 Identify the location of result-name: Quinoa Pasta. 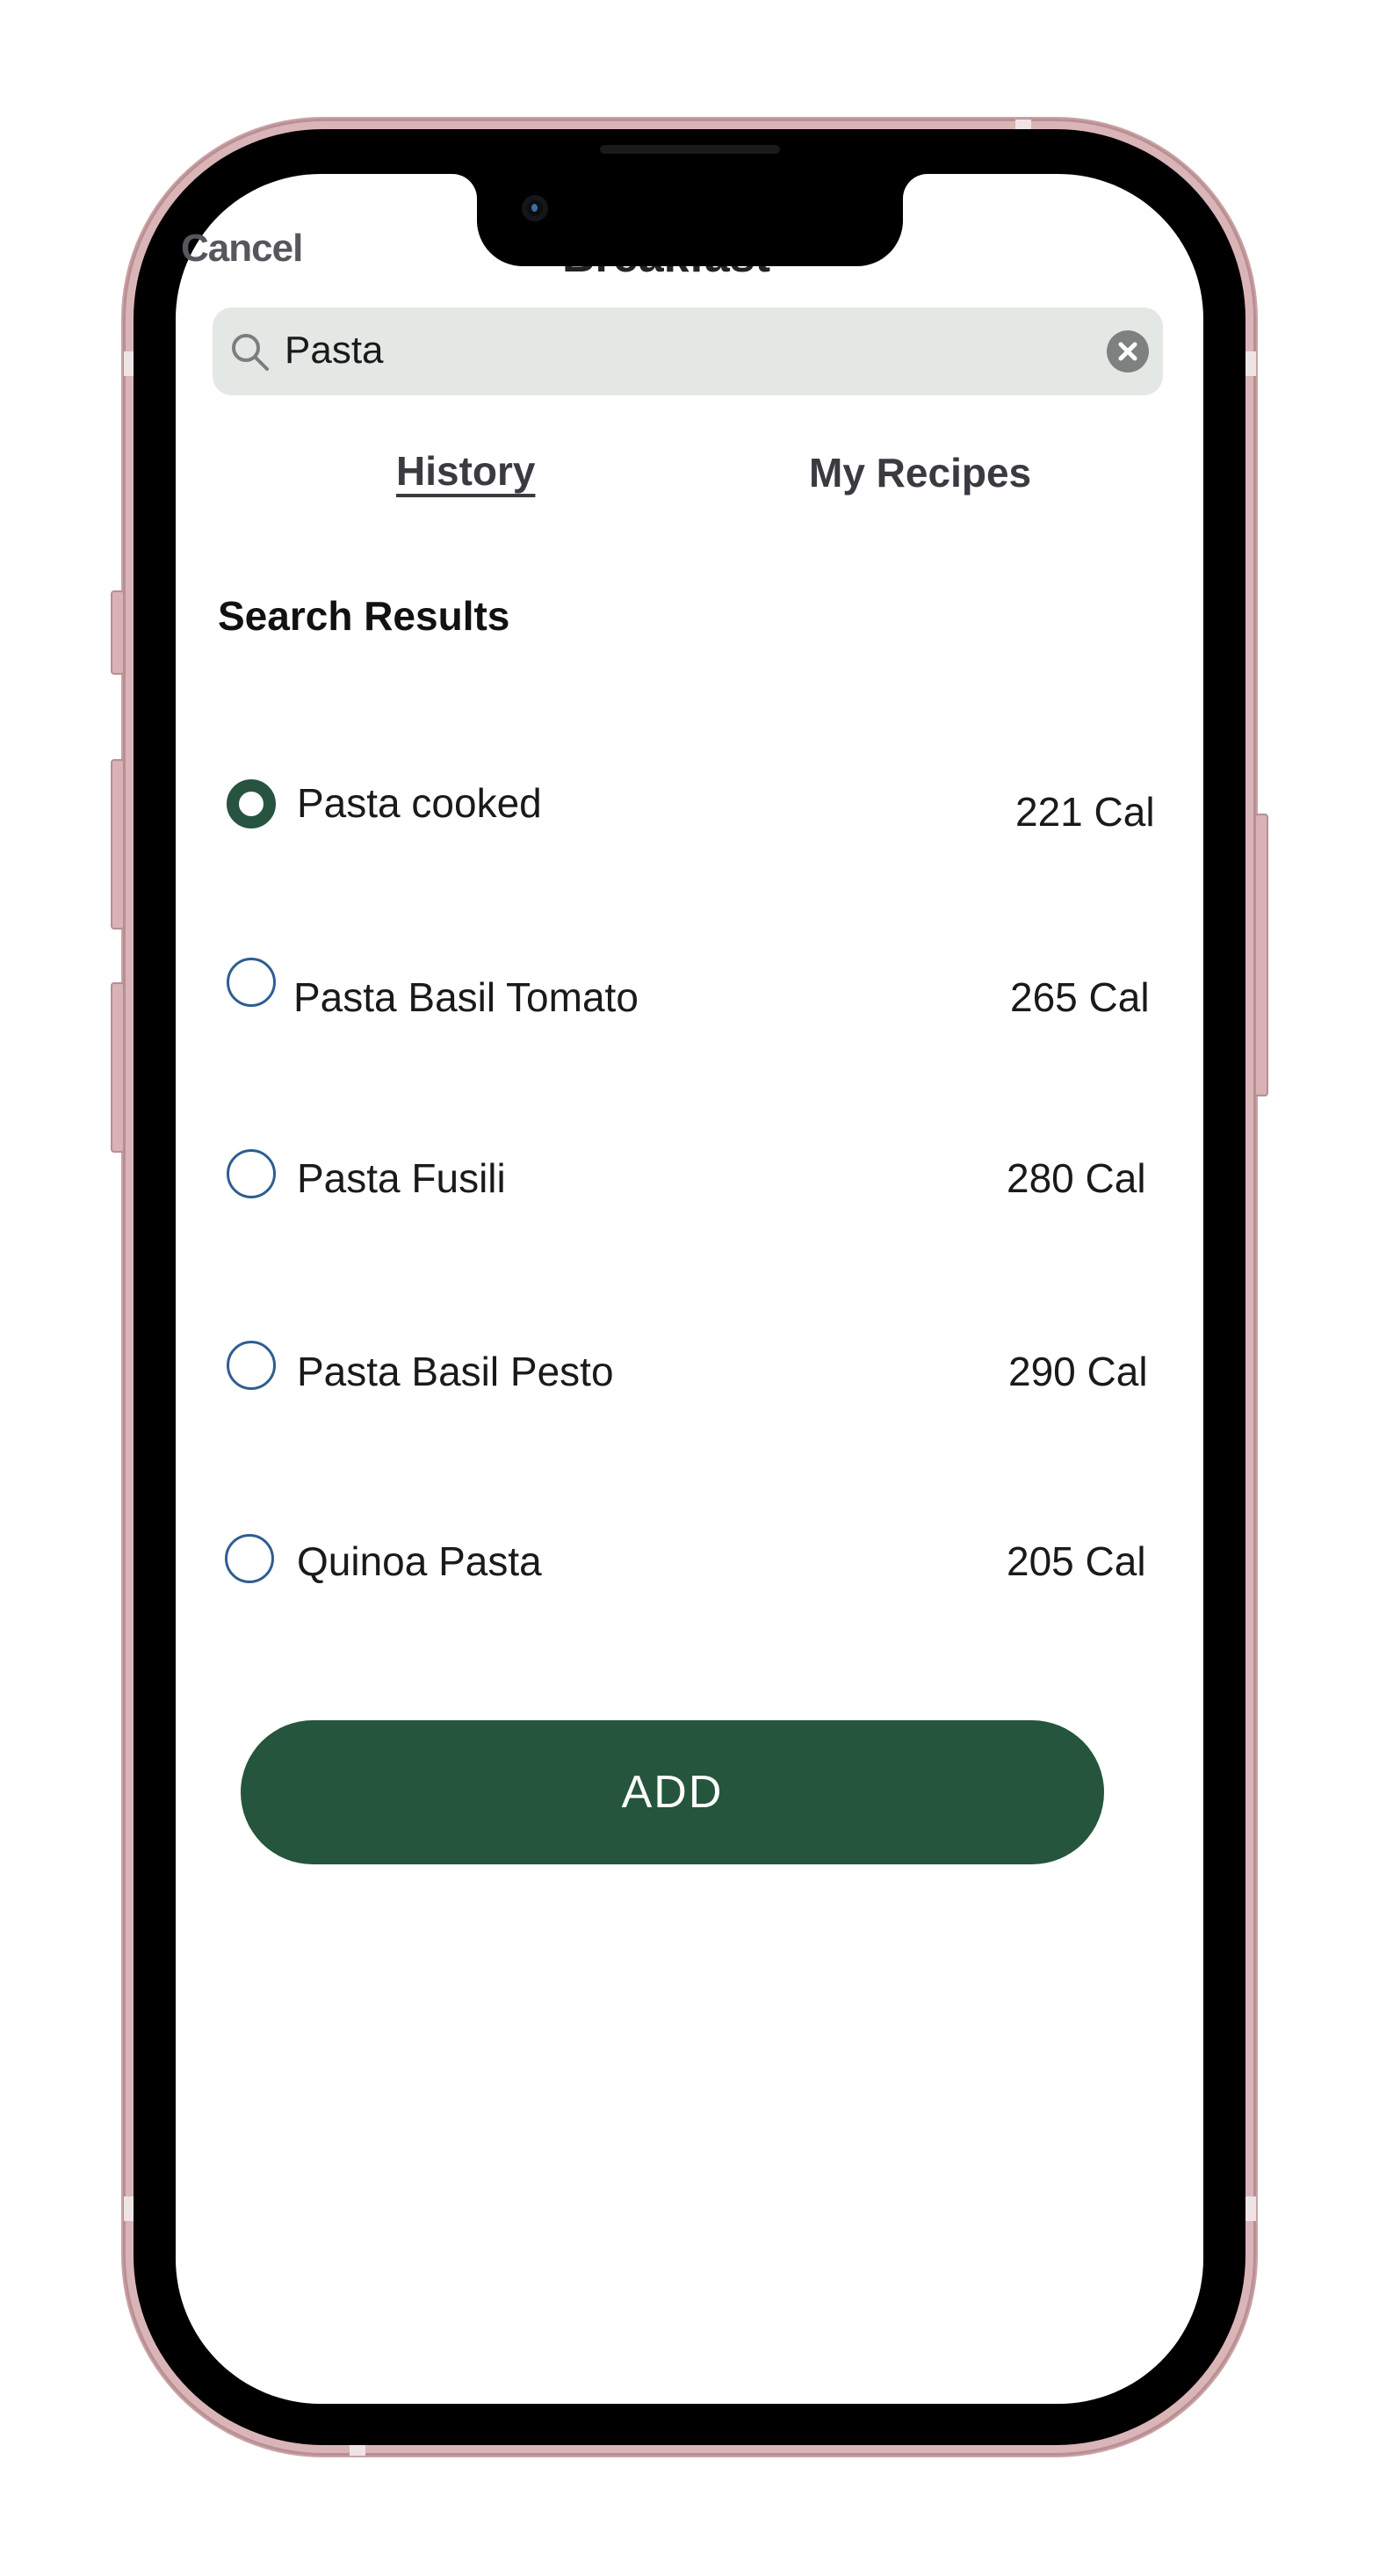
(419, 1561).